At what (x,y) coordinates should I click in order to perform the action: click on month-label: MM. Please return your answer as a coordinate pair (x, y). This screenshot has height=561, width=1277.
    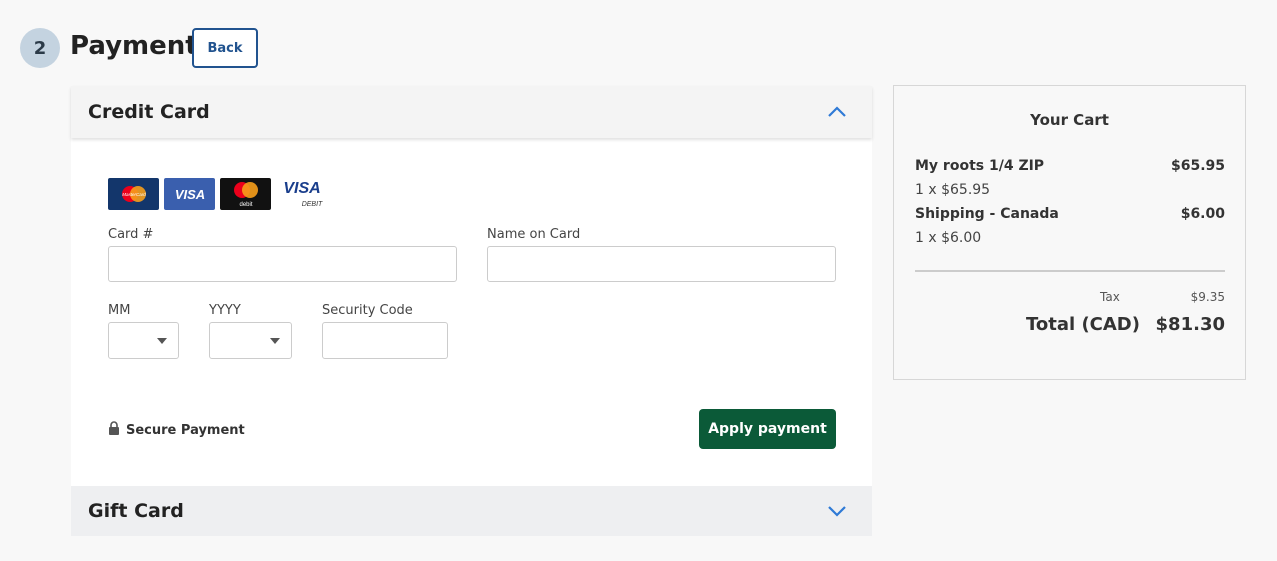
    Looking at the image, I should click on (119, 310).